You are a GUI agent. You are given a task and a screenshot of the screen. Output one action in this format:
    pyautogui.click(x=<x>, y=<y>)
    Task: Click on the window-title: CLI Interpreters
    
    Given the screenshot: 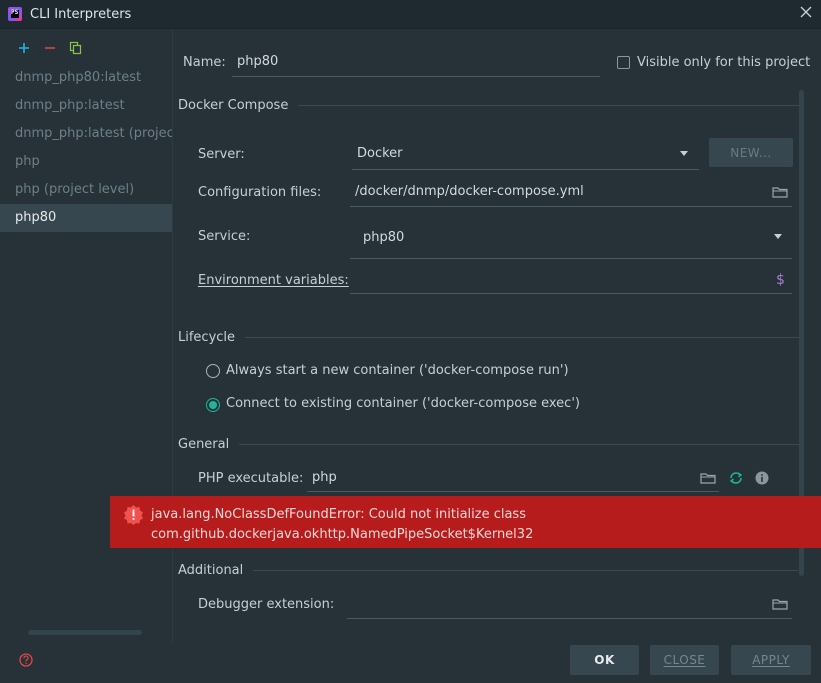 What is the action you would take?
    pyautogui.click(x=81, y=14)
    